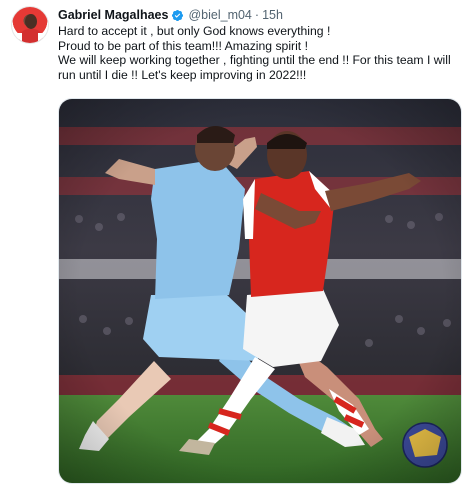  I want to click on avatar, so click(30, 25).